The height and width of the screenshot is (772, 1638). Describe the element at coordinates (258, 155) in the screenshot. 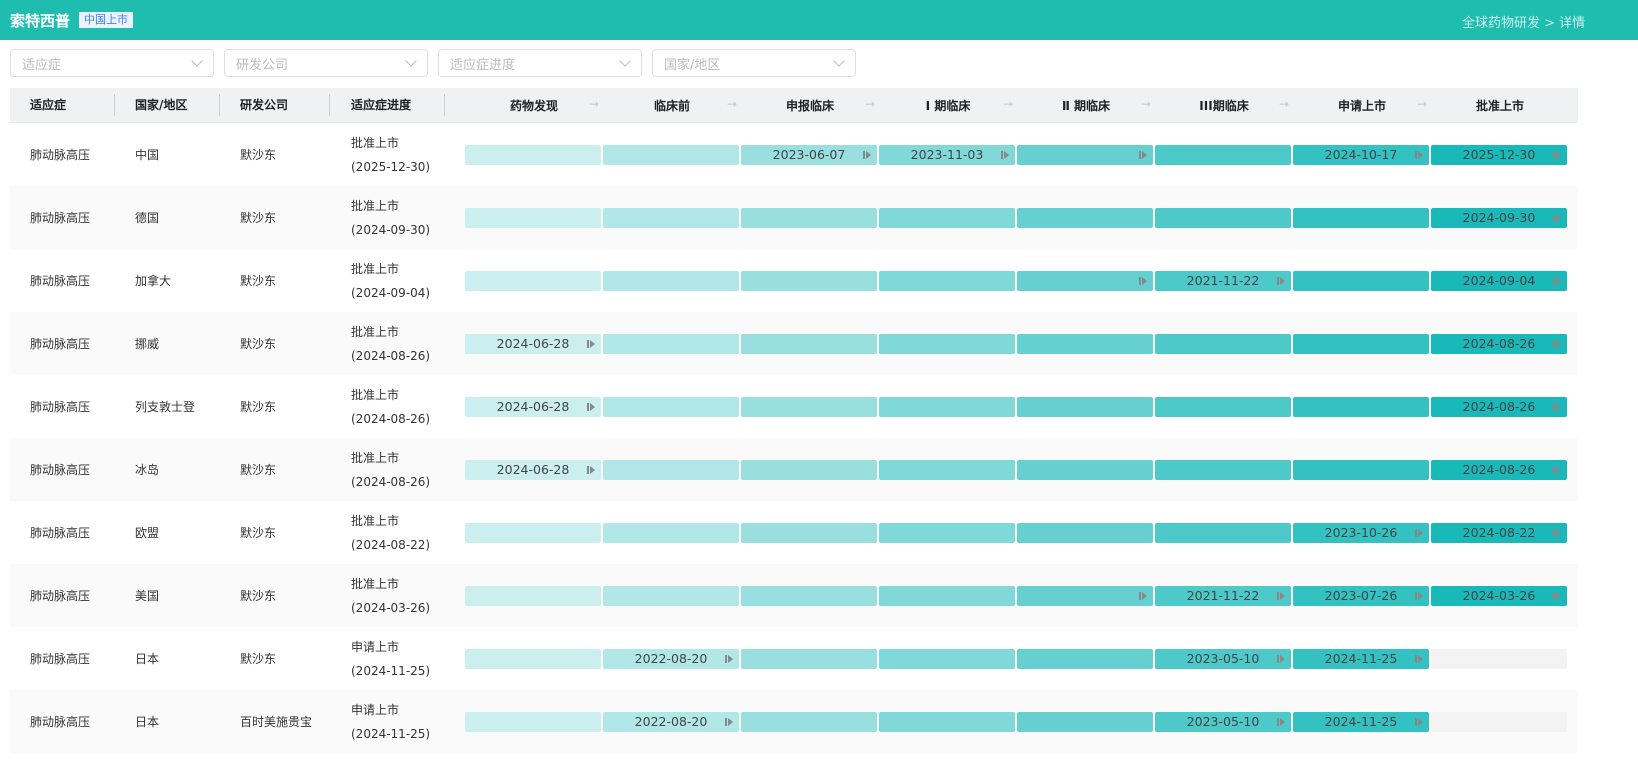

I see `company-cell: 默沙东` at that location.